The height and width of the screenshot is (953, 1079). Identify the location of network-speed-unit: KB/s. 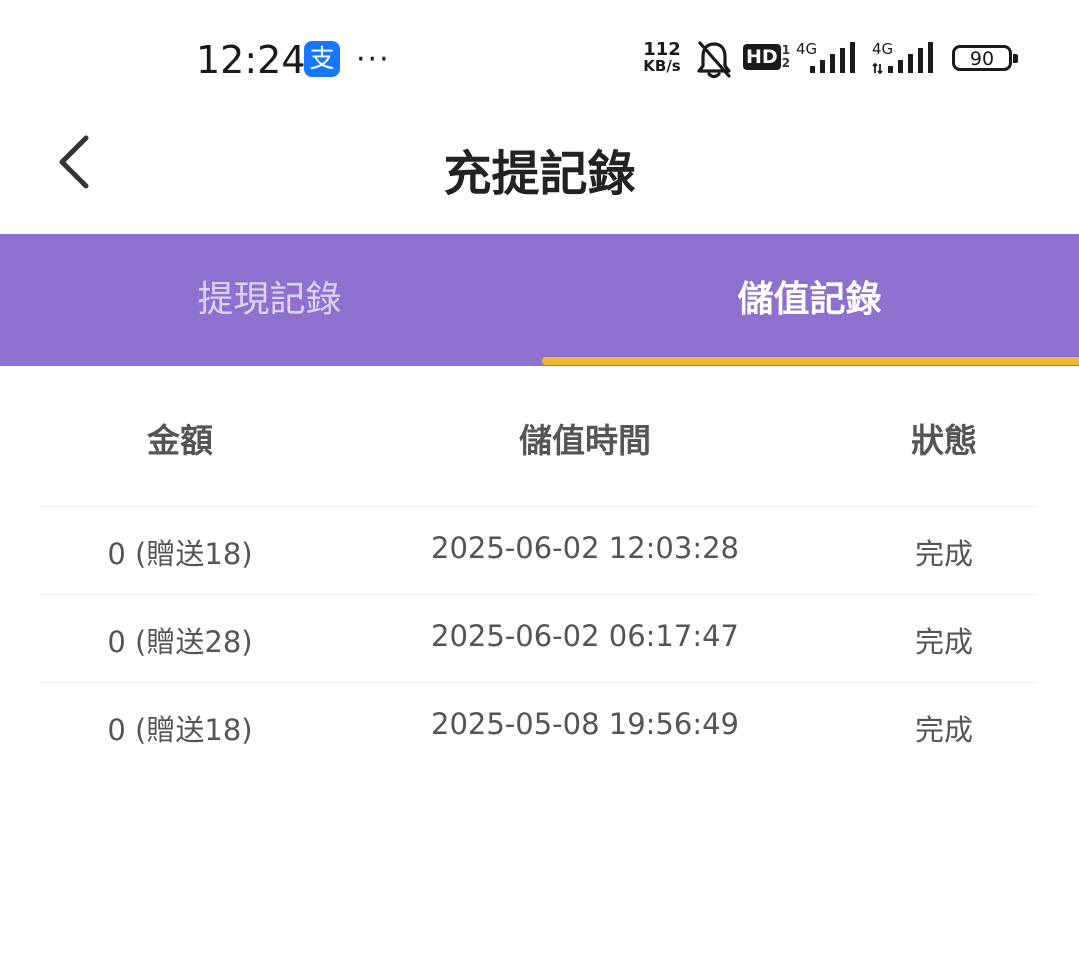
(662, 66).